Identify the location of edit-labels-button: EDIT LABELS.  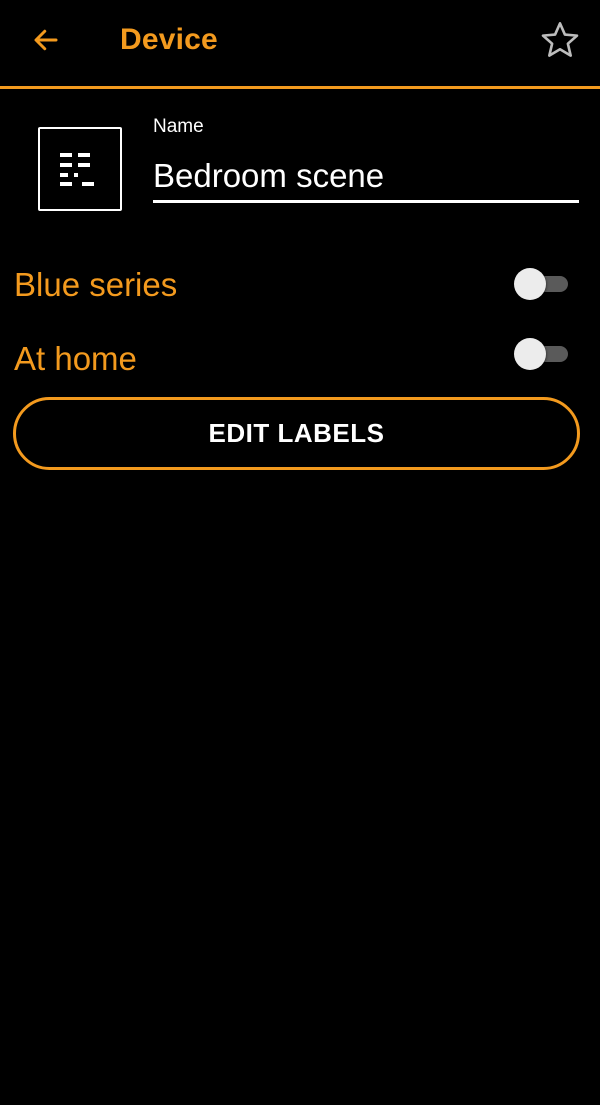
(296, 433).